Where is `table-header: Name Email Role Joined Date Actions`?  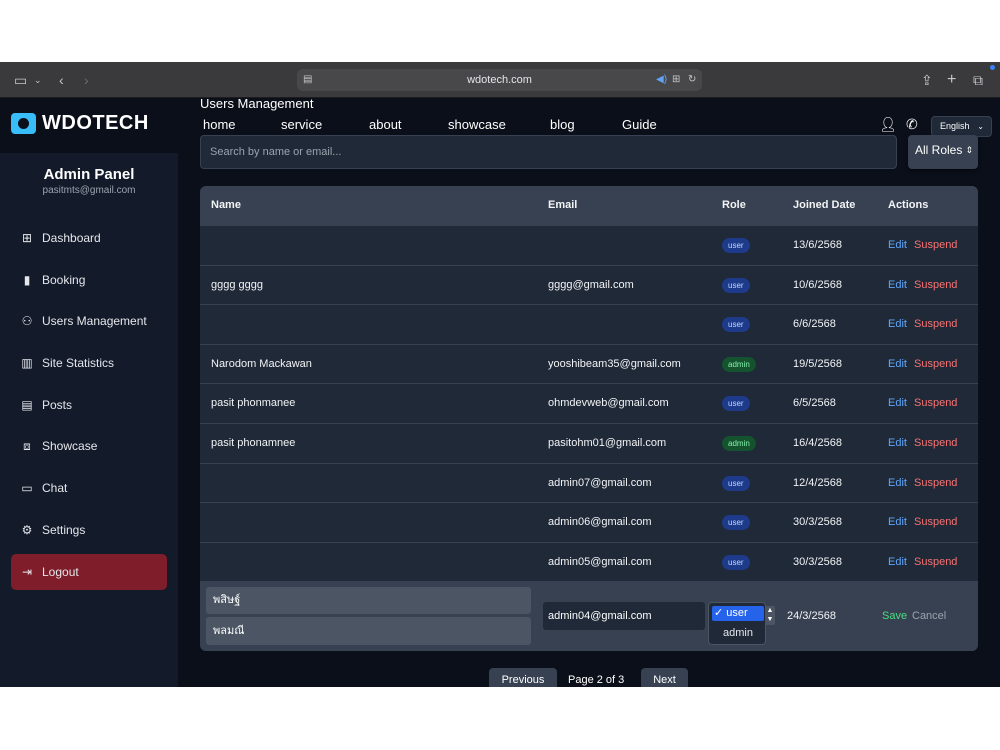
table-header: Name Email Role Joined Date Actions is located at coordinates (589, 205).